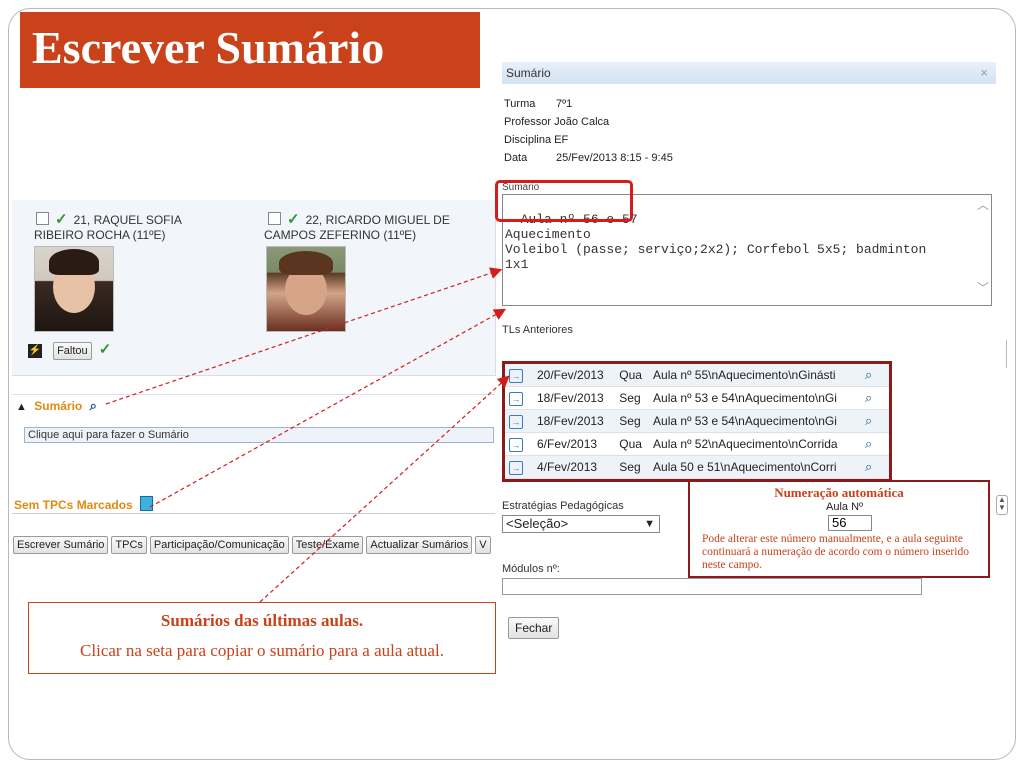 The height and width of the screenshot is (768, 1024). What do you see at coordinates (755, 467) in the screenshot?
I see `row-summary: Aula 50 e 51\nAquecimento\nCorri` at bounding box center [755, 467].